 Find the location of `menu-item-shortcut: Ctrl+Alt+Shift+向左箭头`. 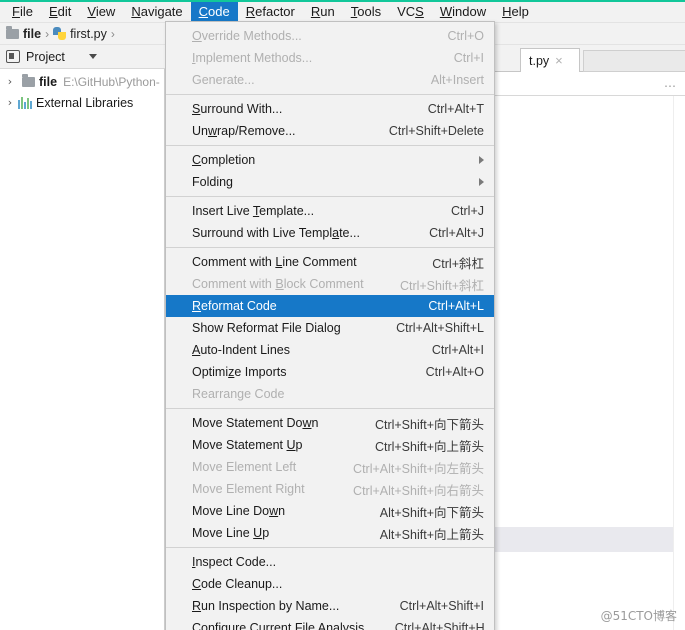

menu-item-shortcut: Ctrl+Alt+Shift+向左箭头 is located at coordinates (418, 468).